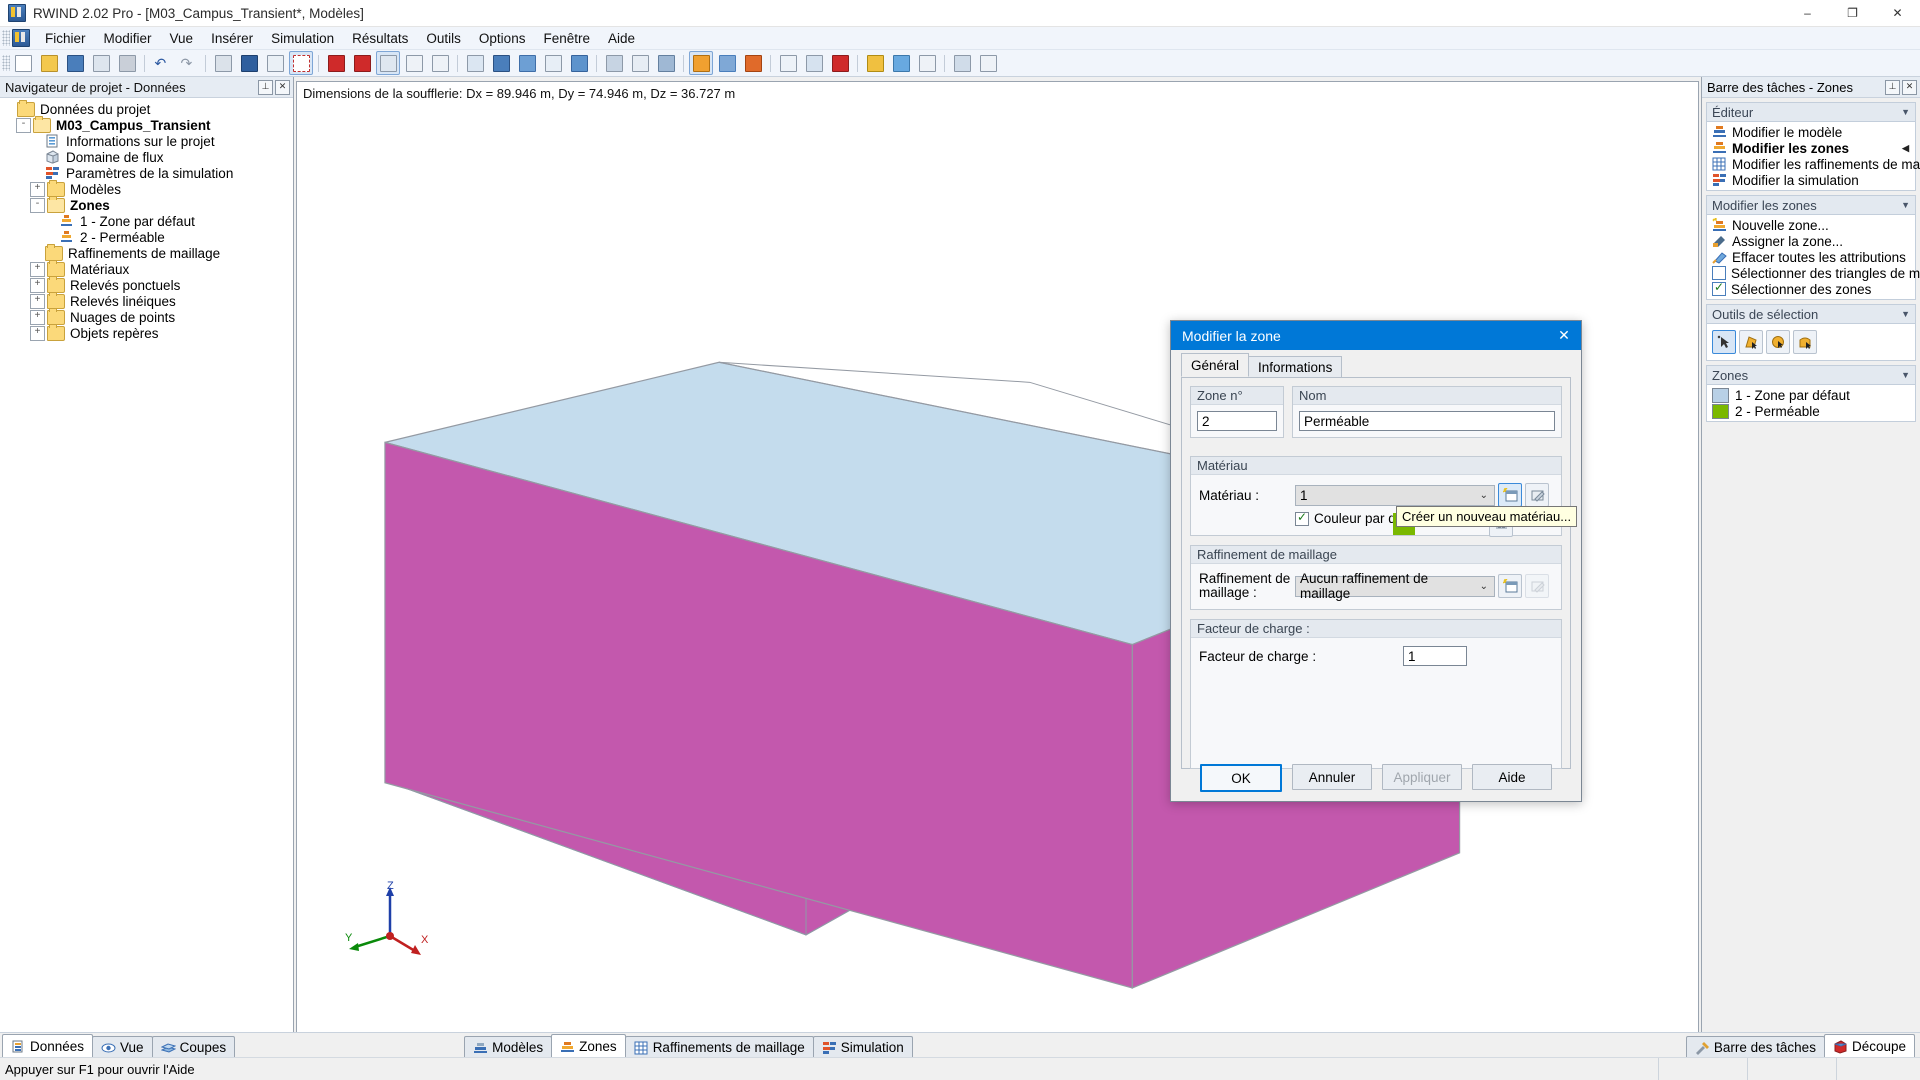 Image resolution: width=1920 pixels, height=1080 pixels. I want to click on dialog-close-icon: ✕, so click(1564, 335).